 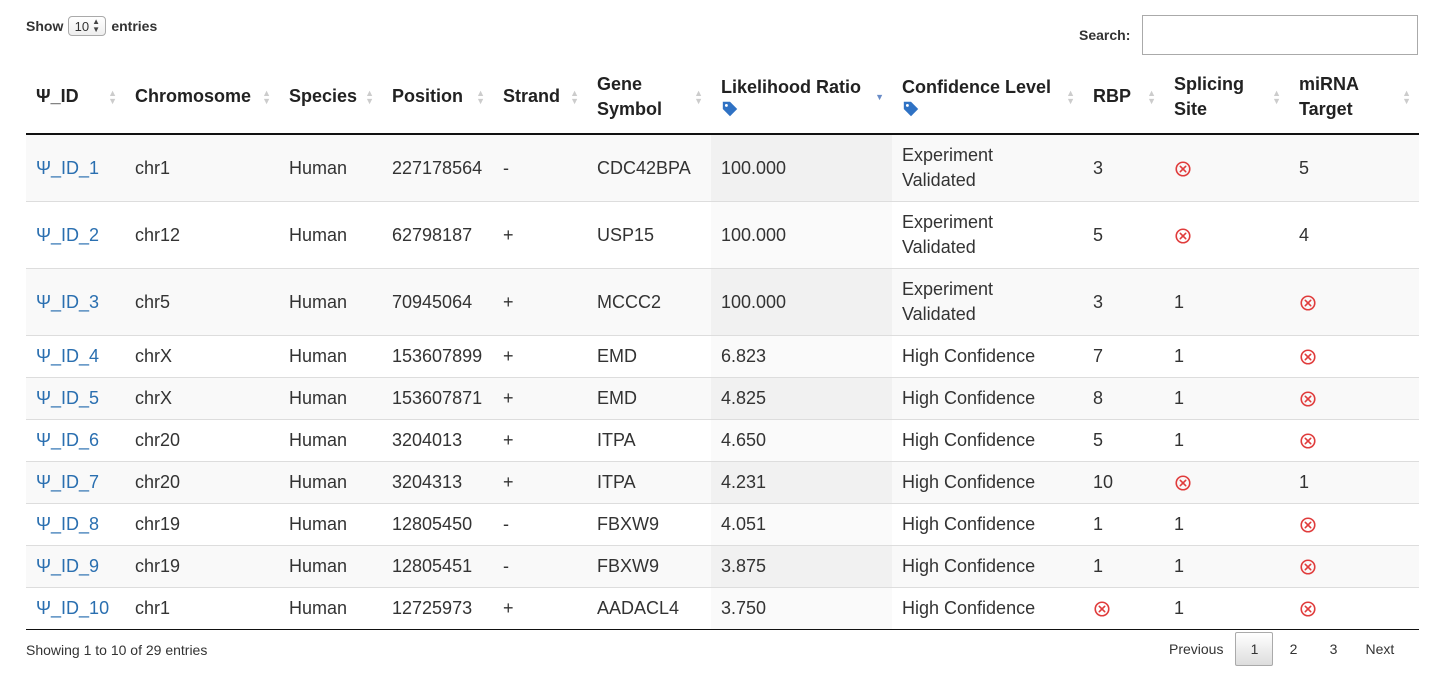 I want to click on psi-id-link: Ψ_ID_8, so click(x=67, y=524).